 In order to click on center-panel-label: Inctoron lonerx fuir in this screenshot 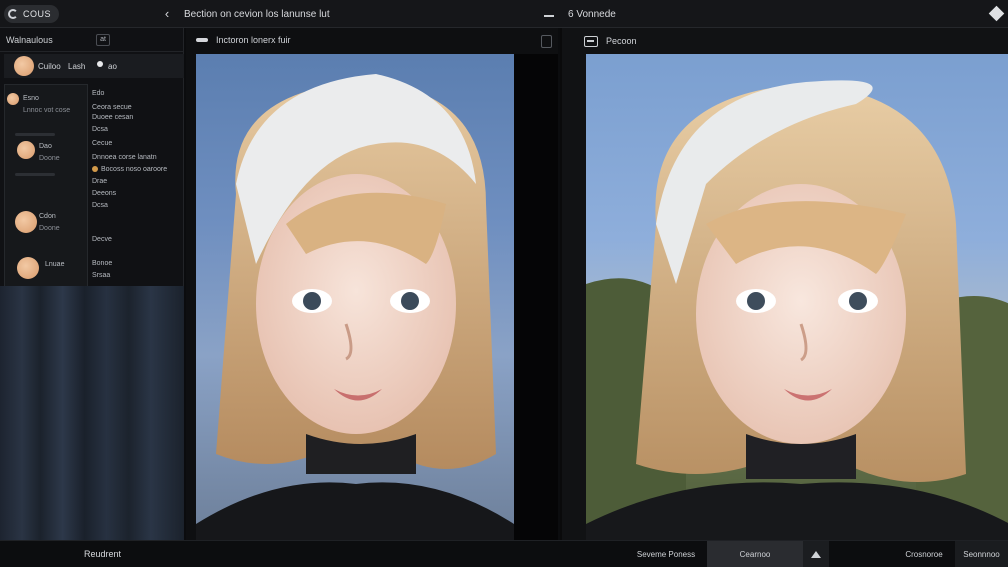, I will do `click(253, 40)`.